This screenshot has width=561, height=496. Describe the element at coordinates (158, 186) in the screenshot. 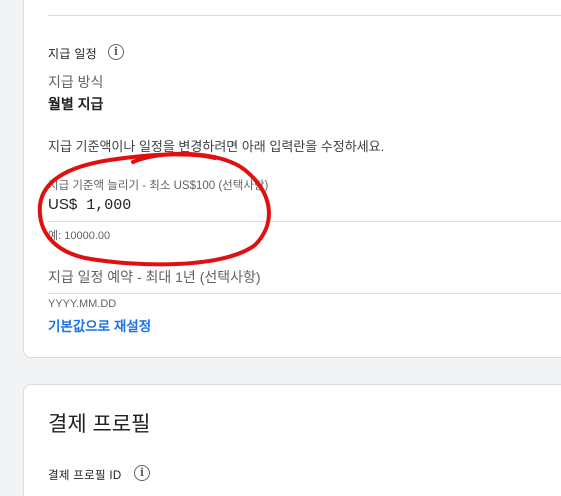

I see `threshold-field-label: 지급 기준액 늘리기 - 최소 US$100 (선택사항)` at that location.